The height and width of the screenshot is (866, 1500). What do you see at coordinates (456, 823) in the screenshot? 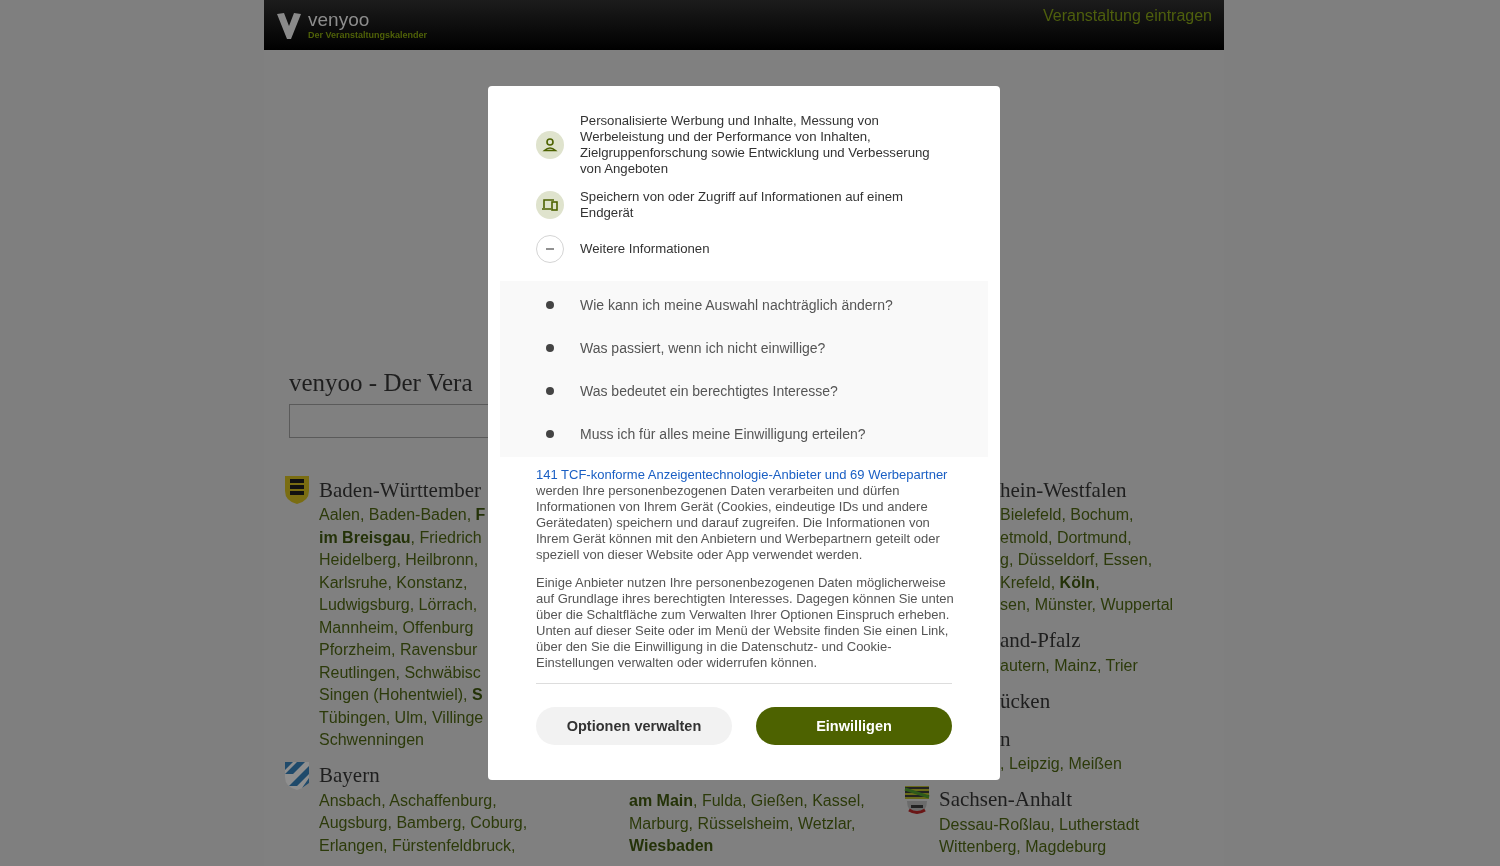
I see `city-links: Augsburg, Bamberg, Coburg,` at bounding box center [456, 823].